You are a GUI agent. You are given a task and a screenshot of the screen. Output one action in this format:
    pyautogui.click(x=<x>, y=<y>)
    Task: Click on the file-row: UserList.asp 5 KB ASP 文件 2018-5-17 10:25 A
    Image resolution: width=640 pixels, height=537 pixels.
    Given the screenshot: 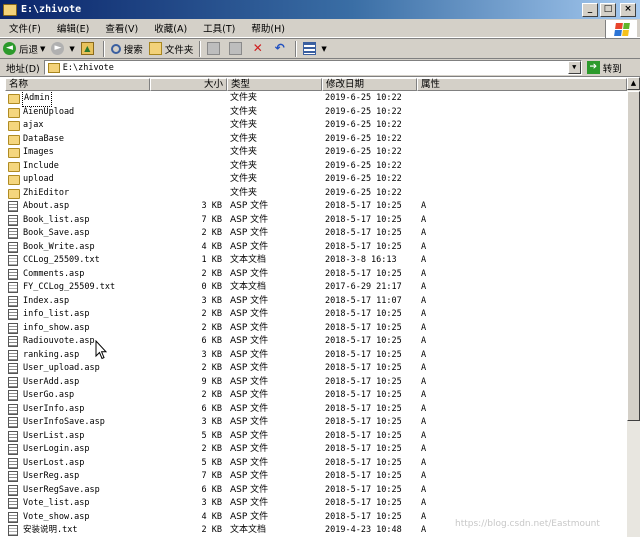 What is the action you would take?
    pyautogui.click(x=316, y=437)
    